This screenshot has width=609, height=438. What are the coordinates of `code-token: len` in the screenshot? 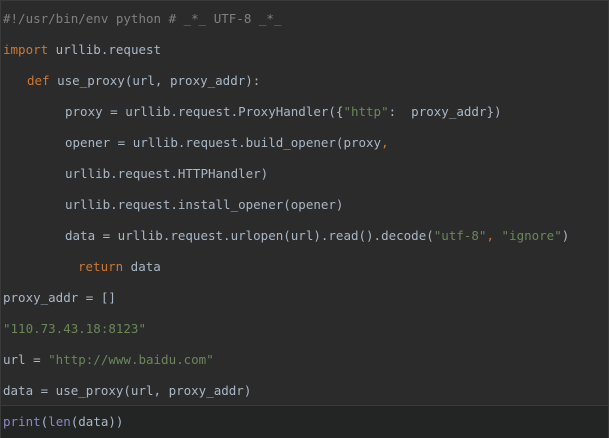 It's located at (59, 421).